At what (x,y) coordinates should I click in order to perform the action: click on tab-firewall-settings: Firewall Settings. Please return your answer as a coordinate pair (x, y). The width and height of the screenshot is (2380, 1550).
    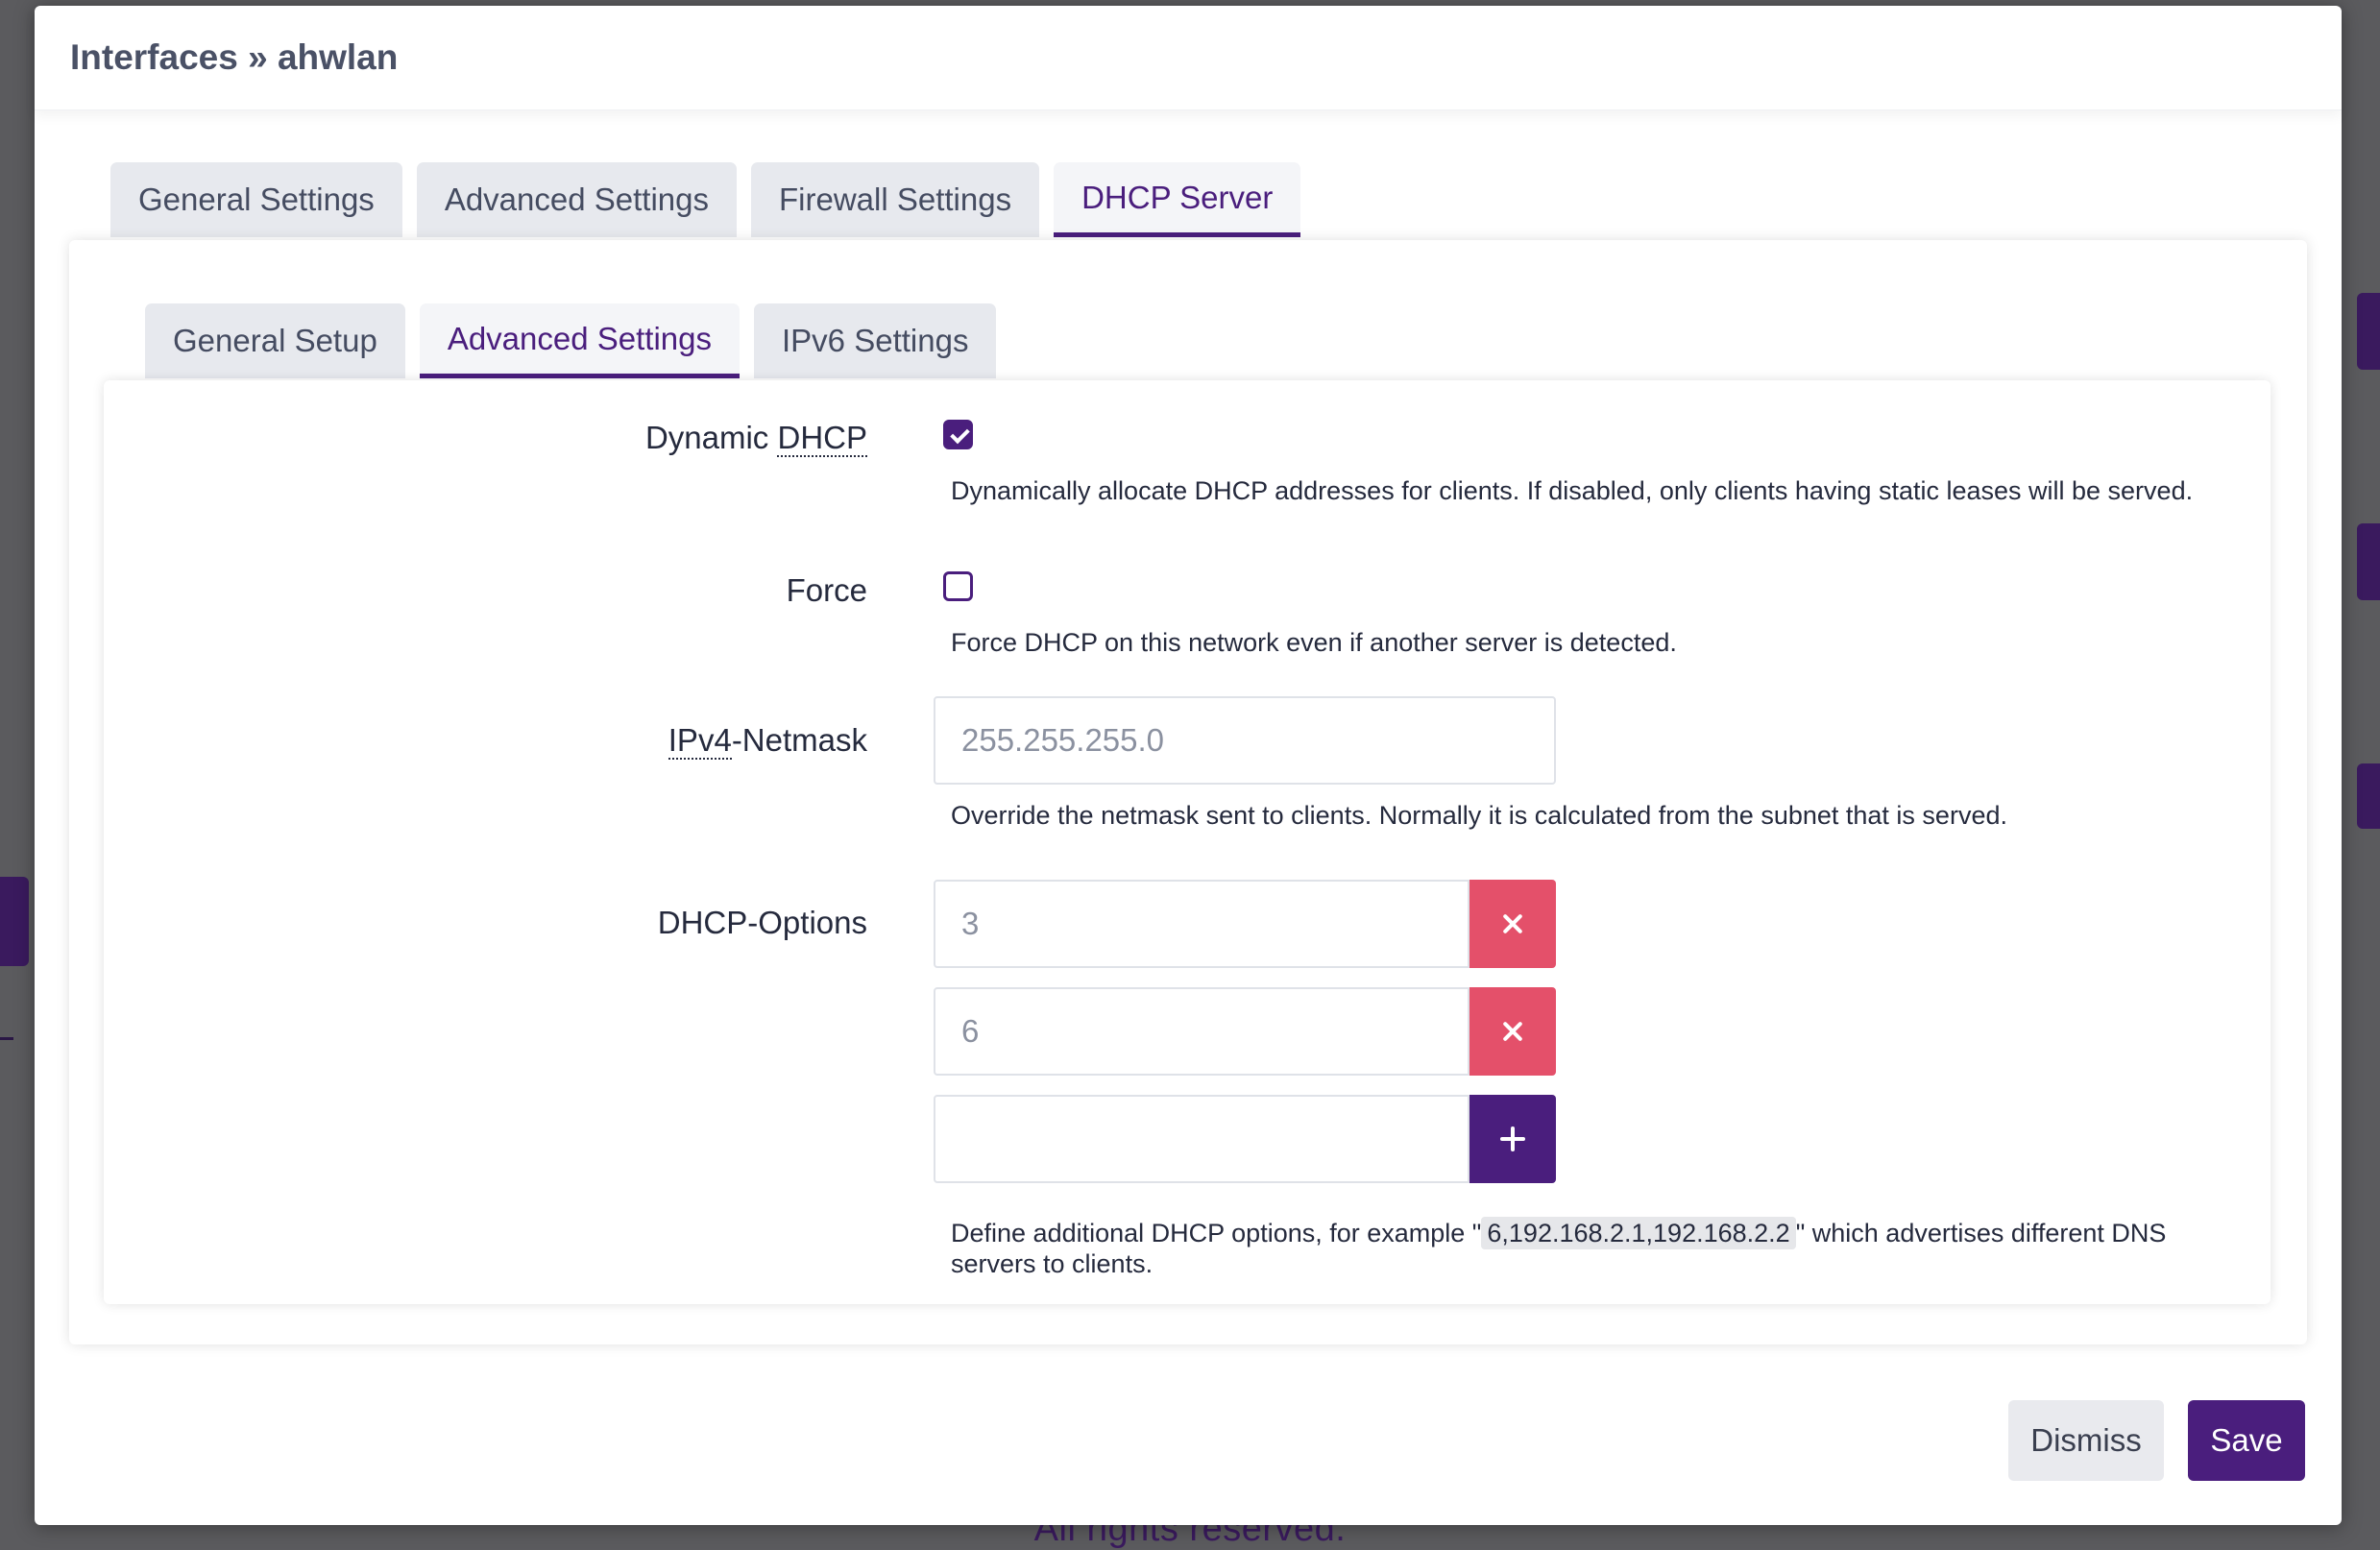
    Looking at the image, I should click on (896, 199).